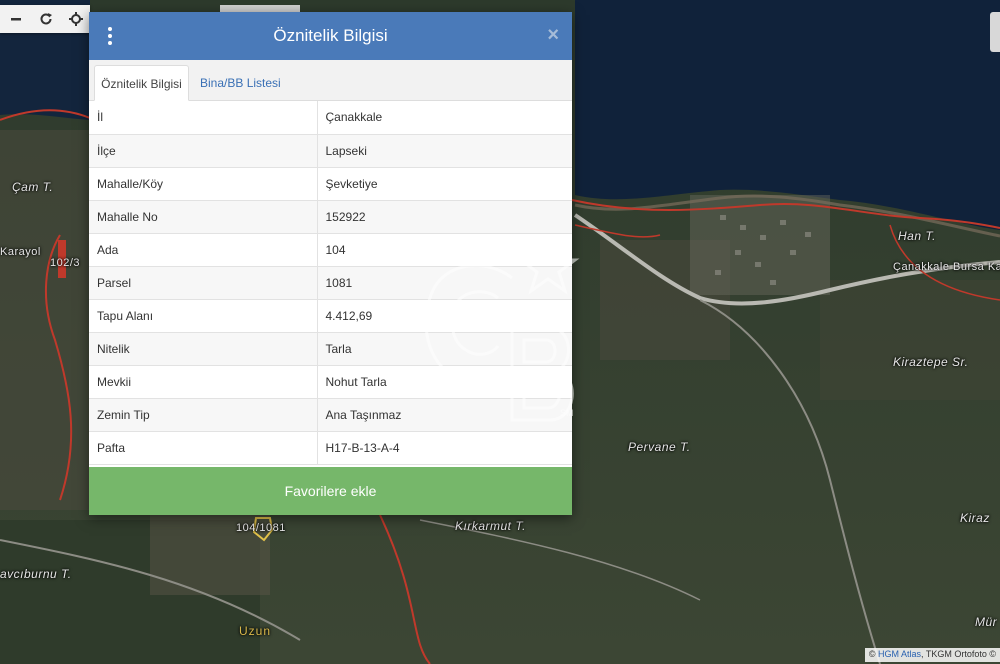 The height and width of the screenshot is (664, 1000). I want to click on map-attribution: © HGM Atlas, TKGM Ortofoto ©, so click(932, 655).